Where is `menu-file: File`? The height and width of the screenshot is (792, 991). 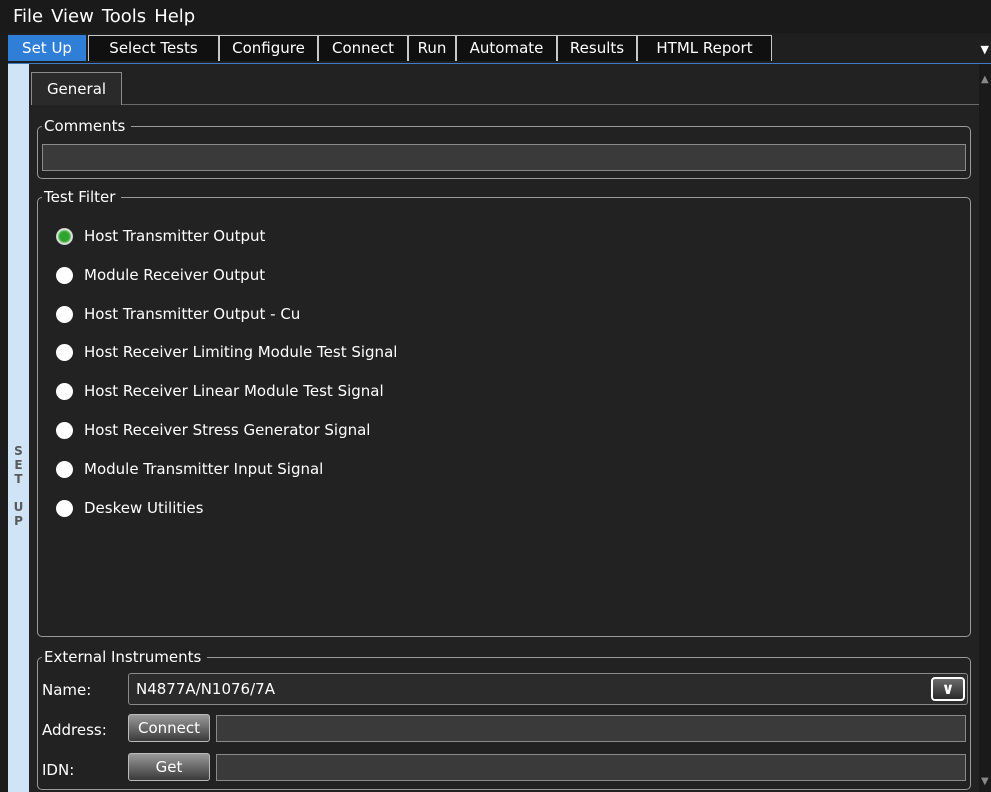 menu-file: File is located at coordinates (23, 16).